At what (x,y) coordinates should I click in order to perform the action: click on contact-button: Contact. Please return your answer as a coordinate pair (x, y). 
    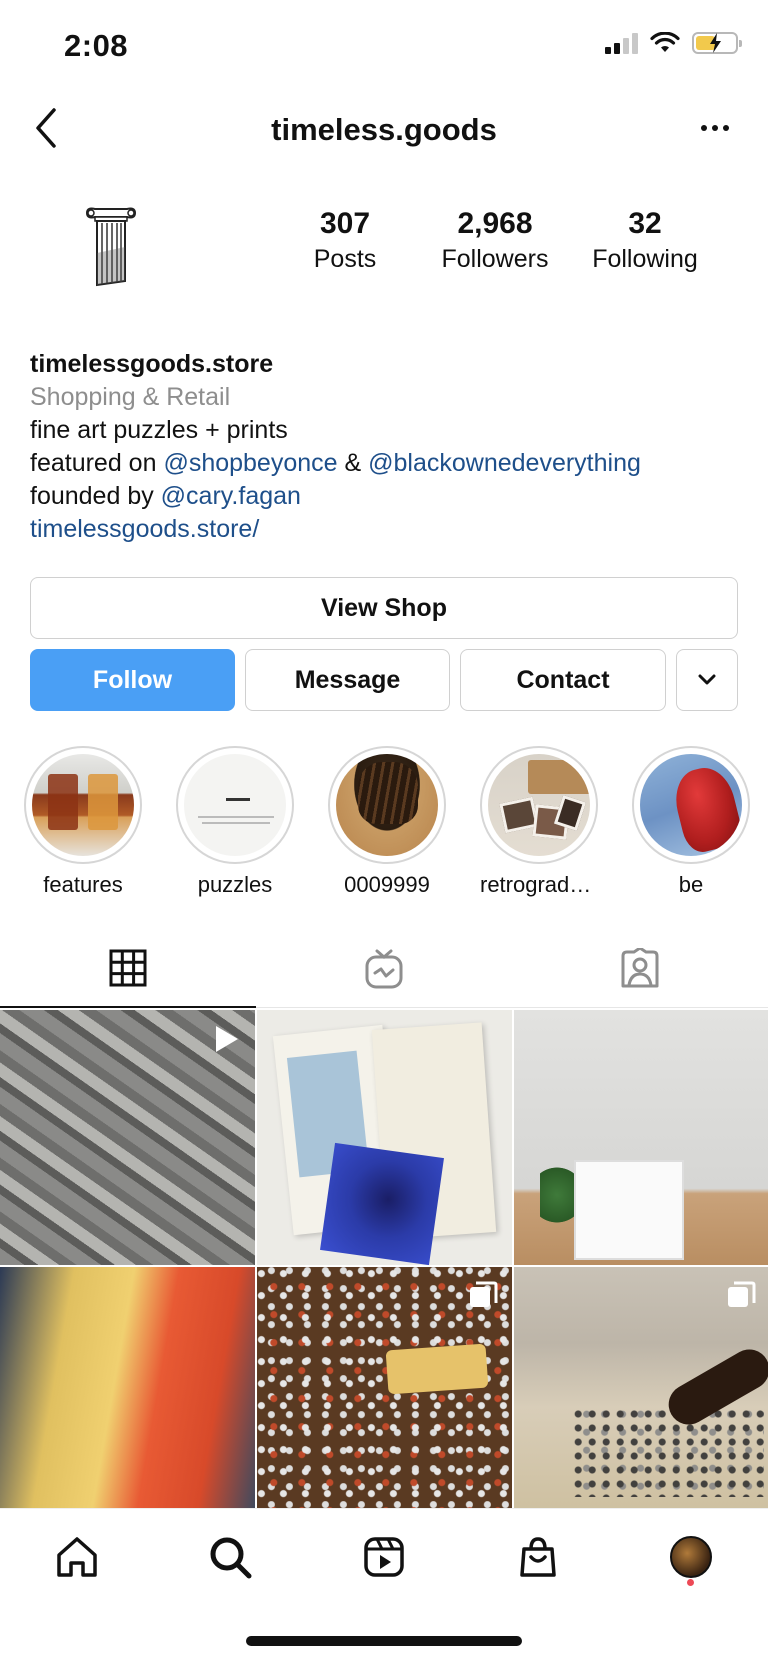
    Looking at the image, I should click on (563, 680).